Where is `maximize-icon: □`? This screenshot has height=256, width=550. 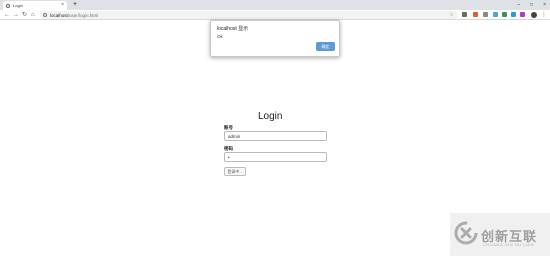 maximize-icon: □ is located at coordinates (531, 5).